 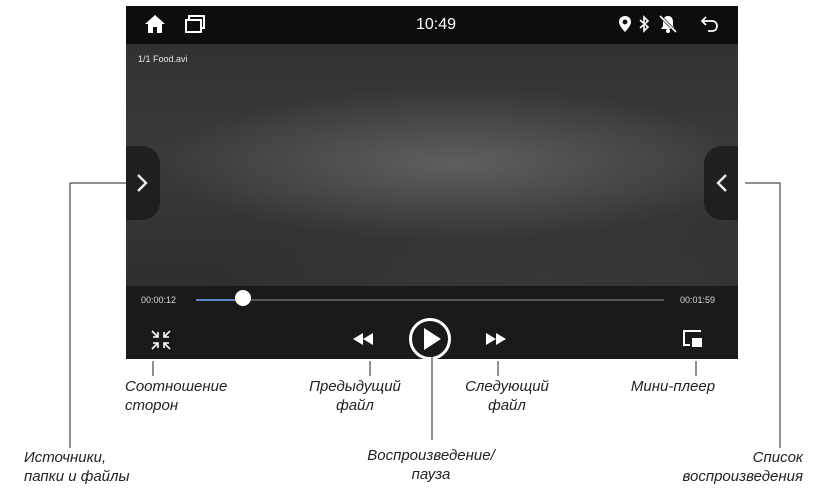 I want to click on callout-mini-player: Мини-плеер, so click(x=673, y=386).